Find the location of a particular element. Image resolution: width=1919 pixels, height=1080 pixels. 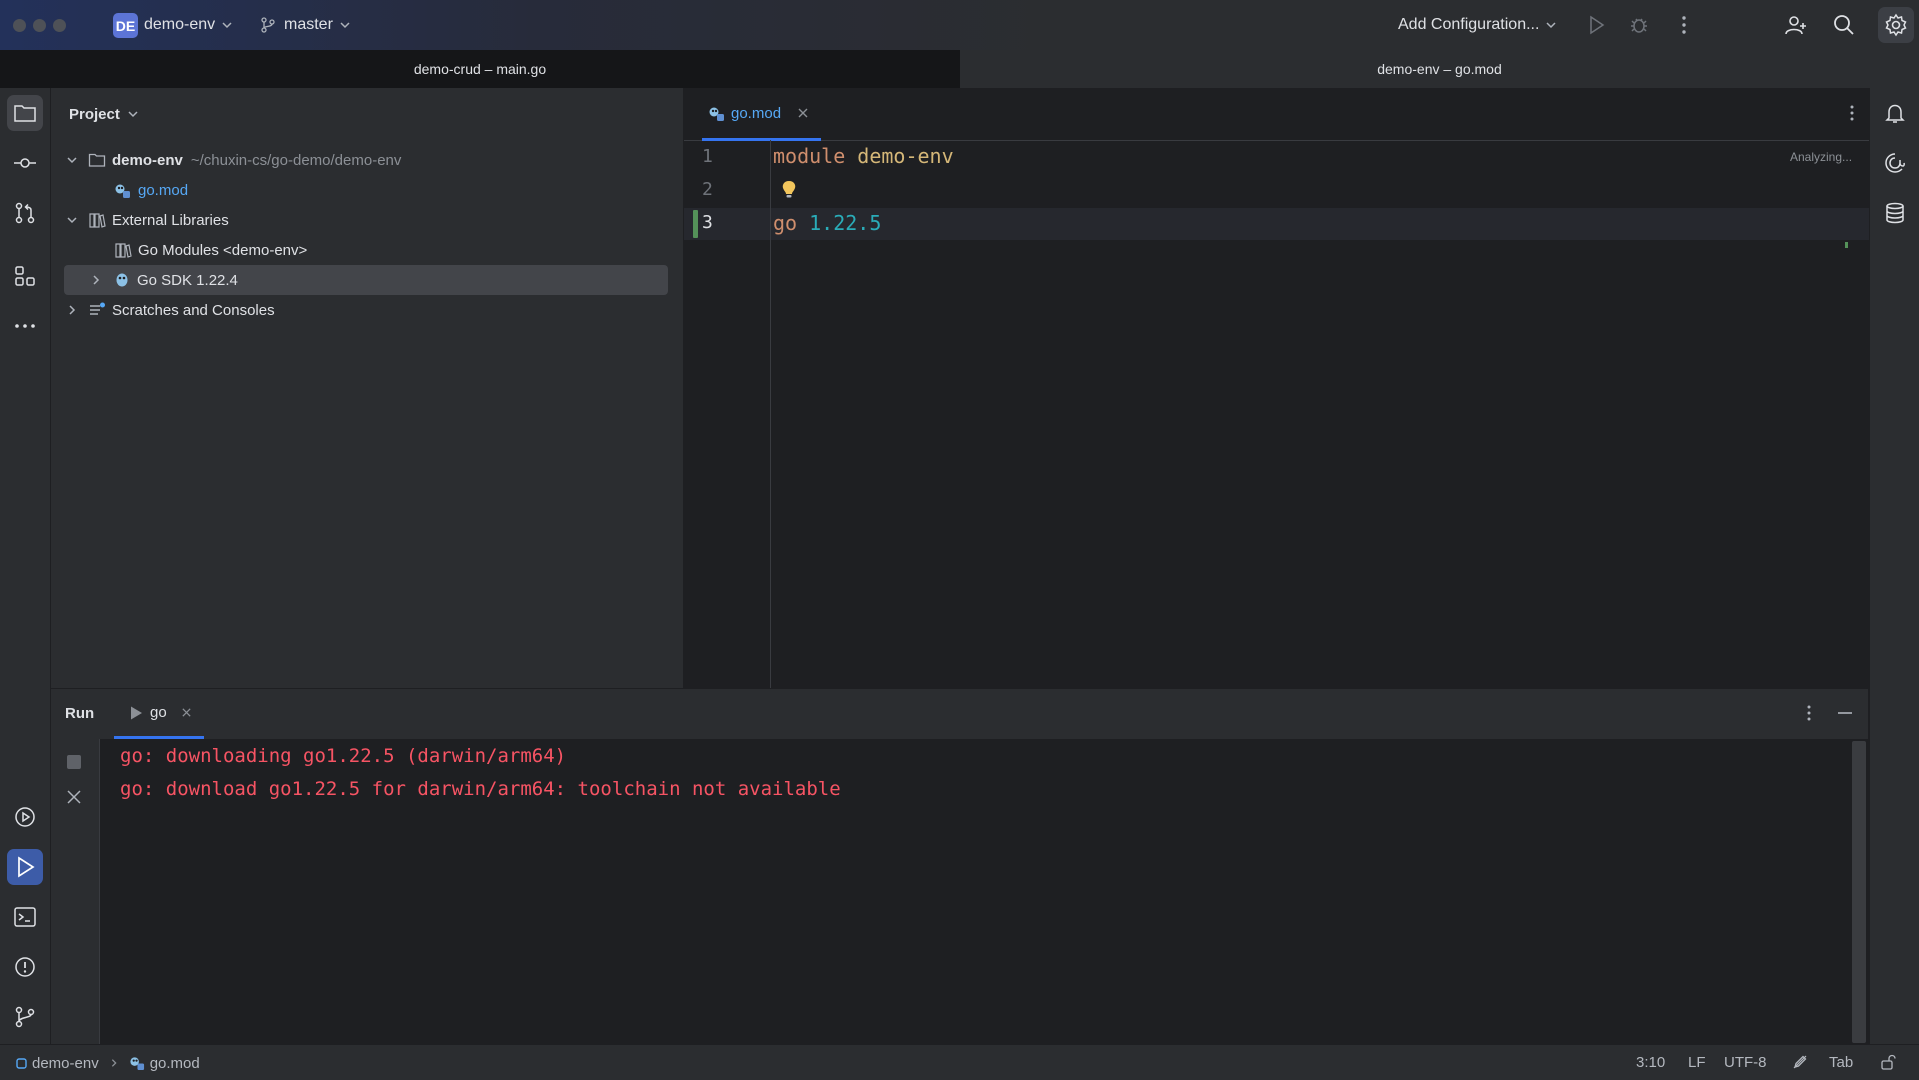

project-view-selector: Project is located at coordinates (104, 114).